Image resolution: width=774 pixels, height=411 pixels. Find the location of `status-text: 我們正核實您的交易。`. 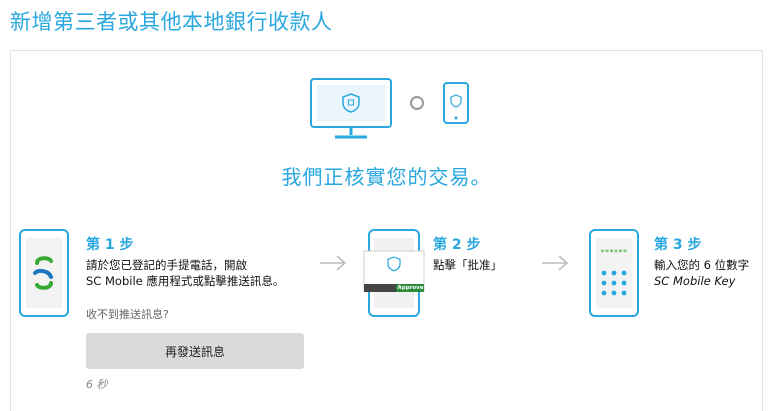

status-text: 我們正核實您的交易。 is located at coordinates (386, 177).